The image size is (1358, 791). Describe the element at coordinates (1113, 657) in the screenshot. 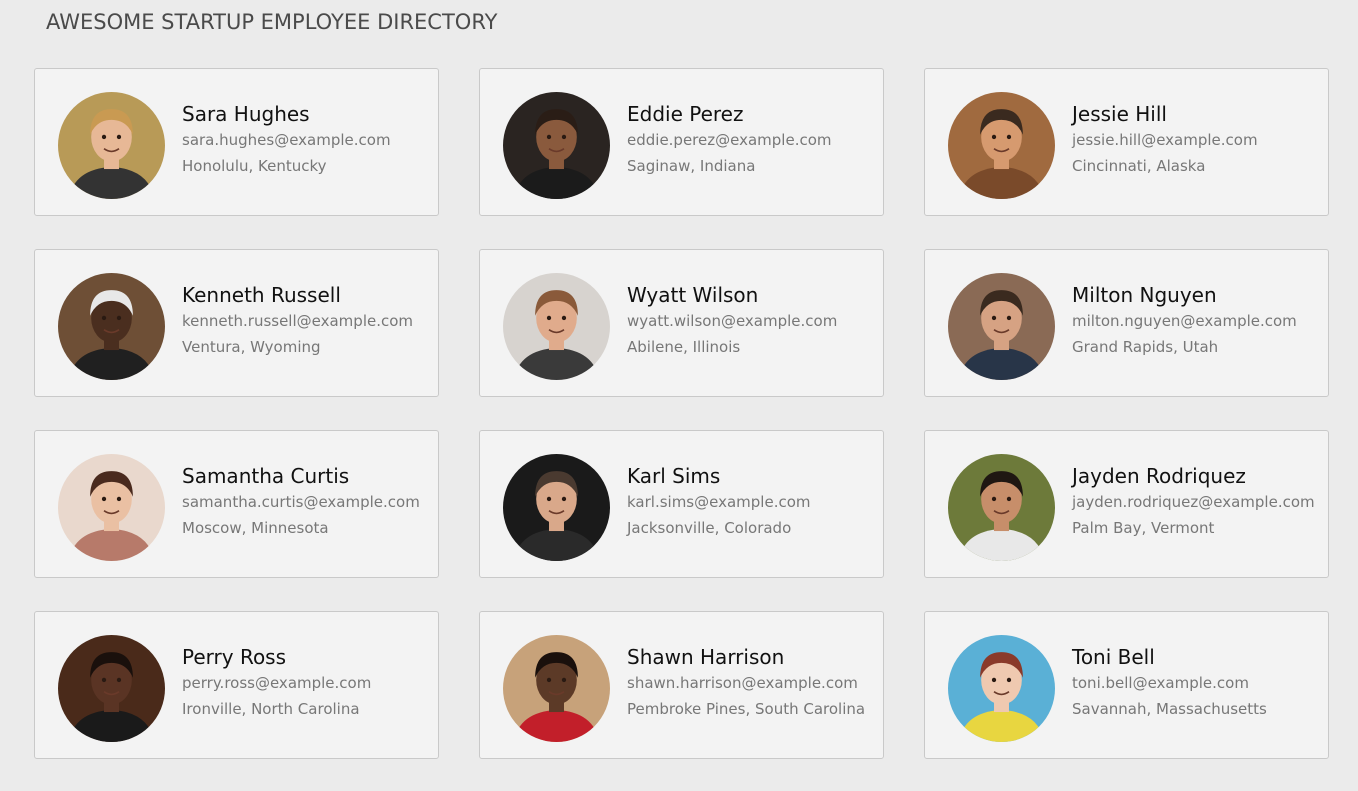

I see `employee-name: Toni Bell` at that location.